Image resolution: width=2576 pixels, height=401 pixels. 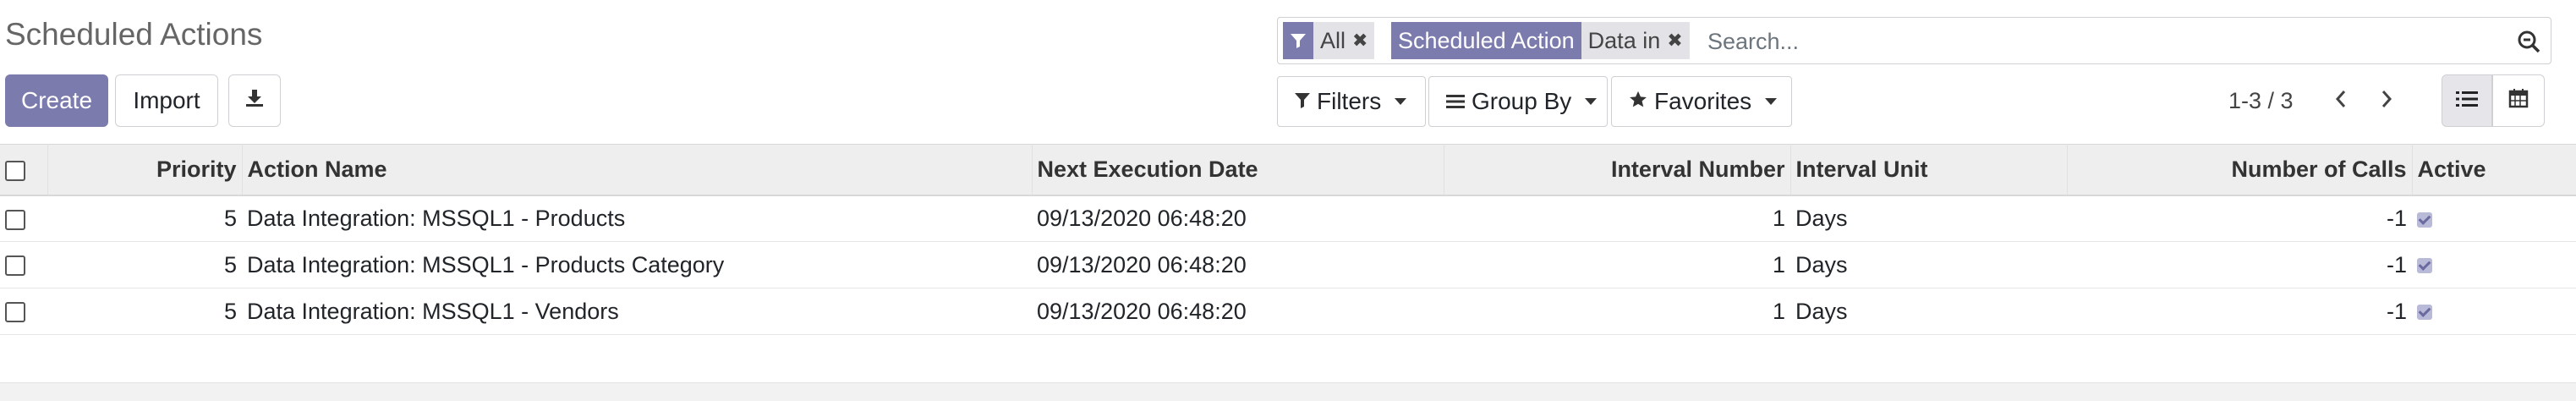 What do you see at coordinates (2261, 101) in the screenshot?
I see `pager-value: 1-3 / 3` at bounding box center [2261, 101].